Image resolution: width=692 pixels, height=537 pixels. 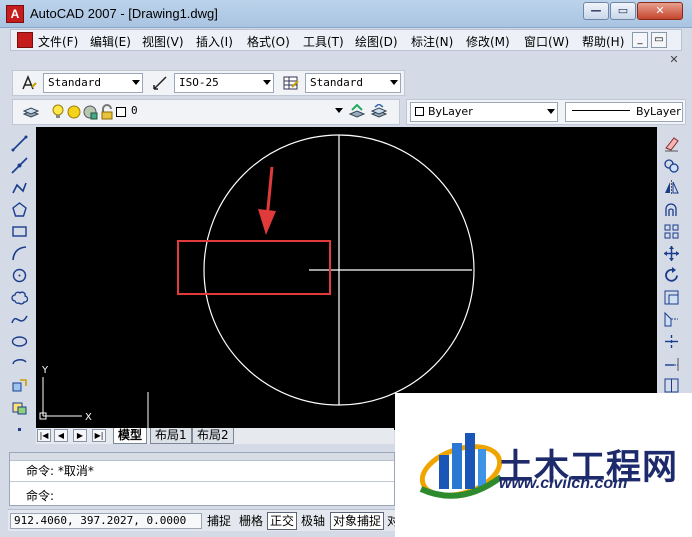 I want to click on mdi-restore-button: ▭, so click(x=659, y=40).